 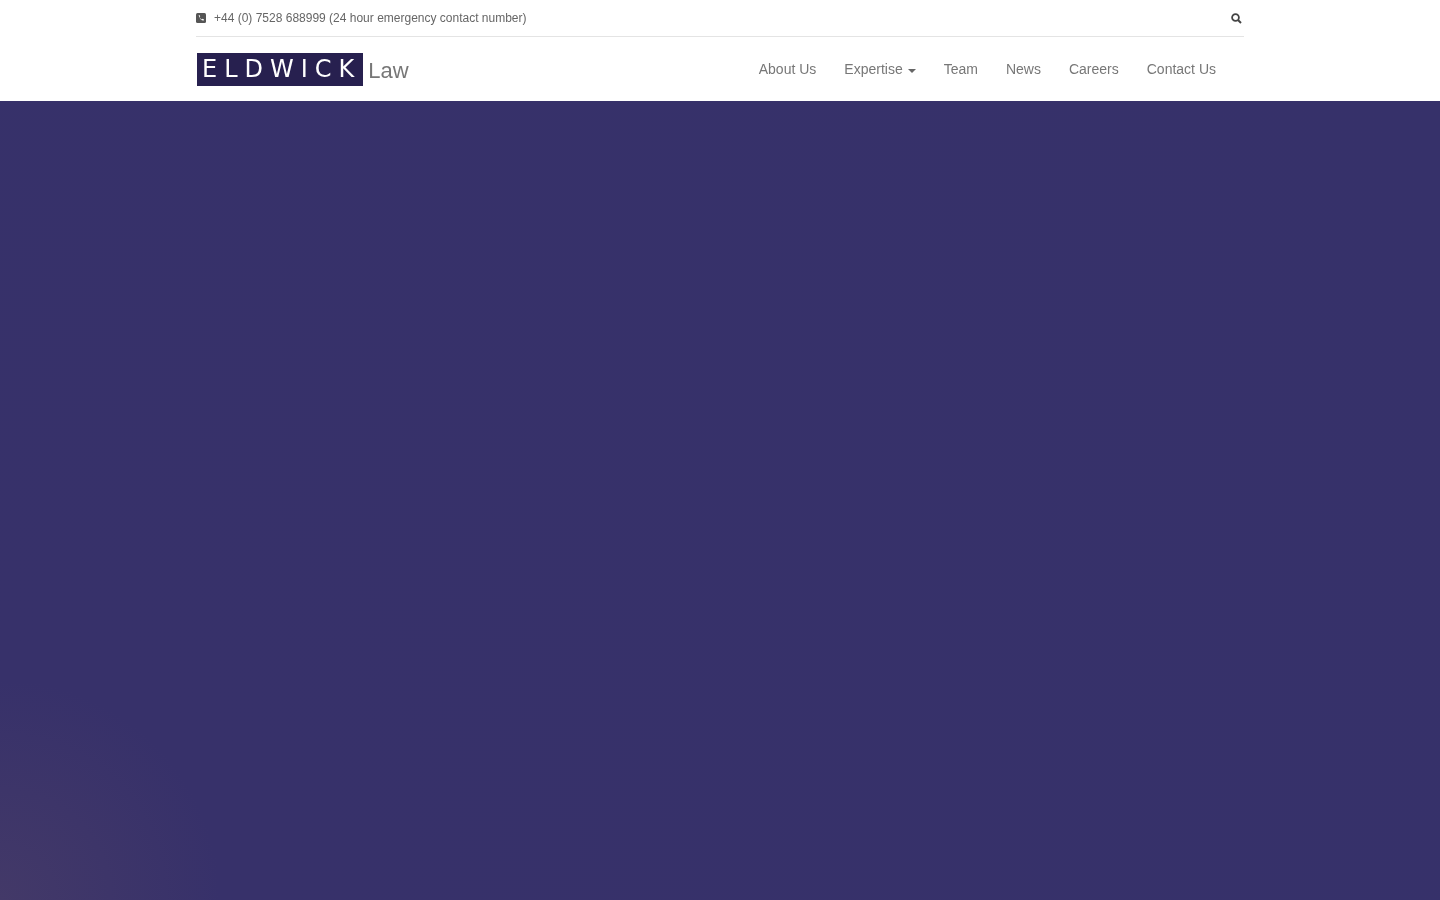 I want to click on nav-link: Contact Us, so click(x=1181, y=69).